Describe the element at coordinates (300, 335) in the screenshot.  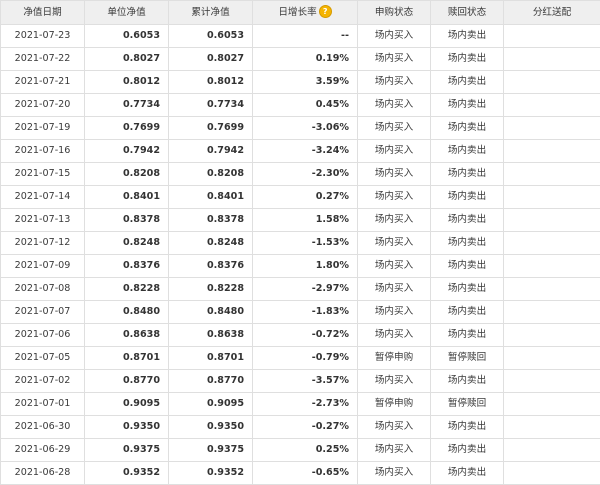
I see `table-row: 2021-07-060.86380.8638-0.72%场内买入场内卖出` at that location.